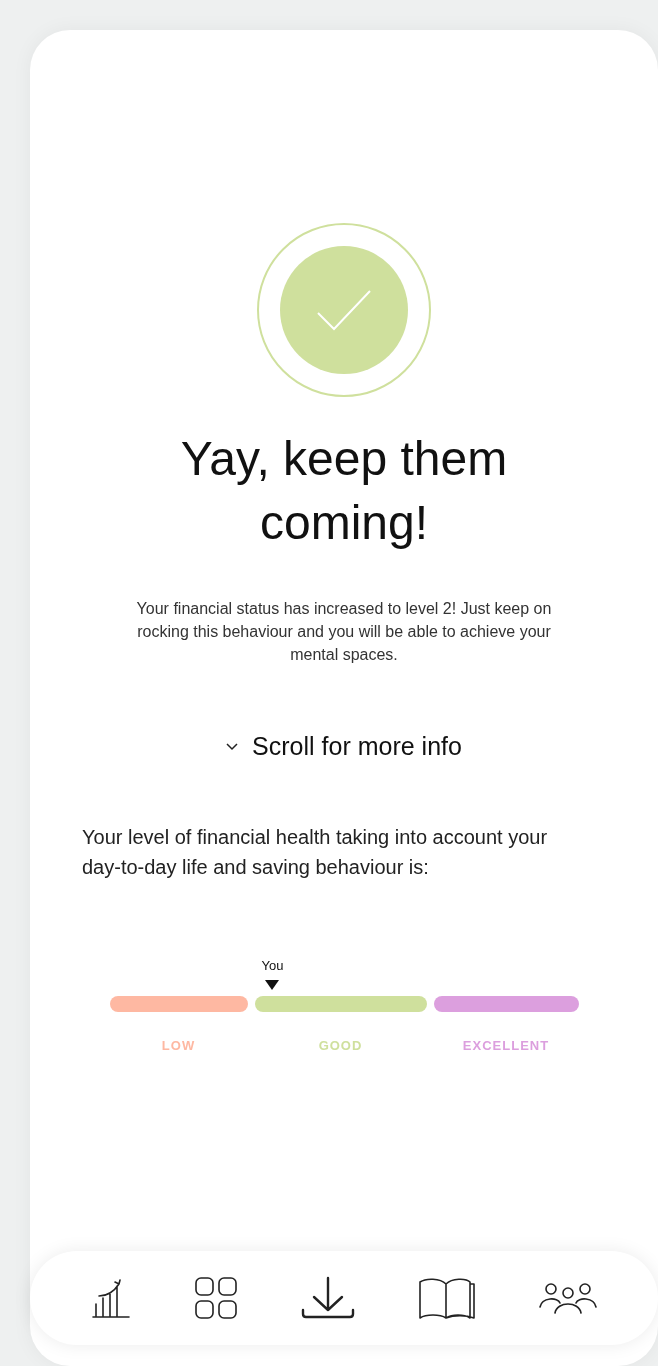  I want to click on bar-chart-icon, so click(111, 1298).